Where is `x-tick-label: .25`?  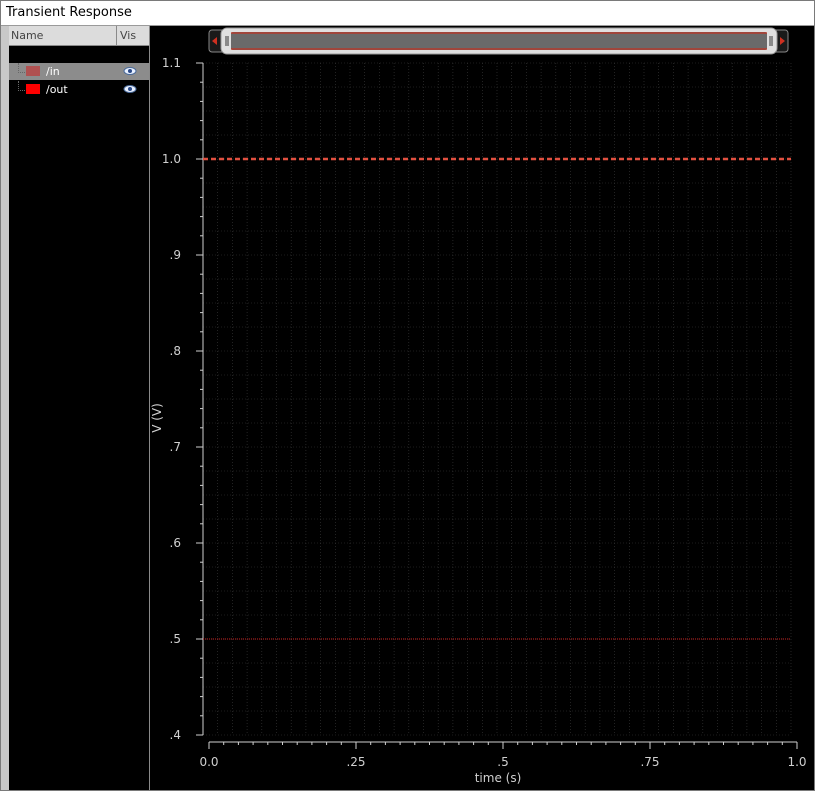
x-tick-label: .25 is located at coordinates (355, 762).